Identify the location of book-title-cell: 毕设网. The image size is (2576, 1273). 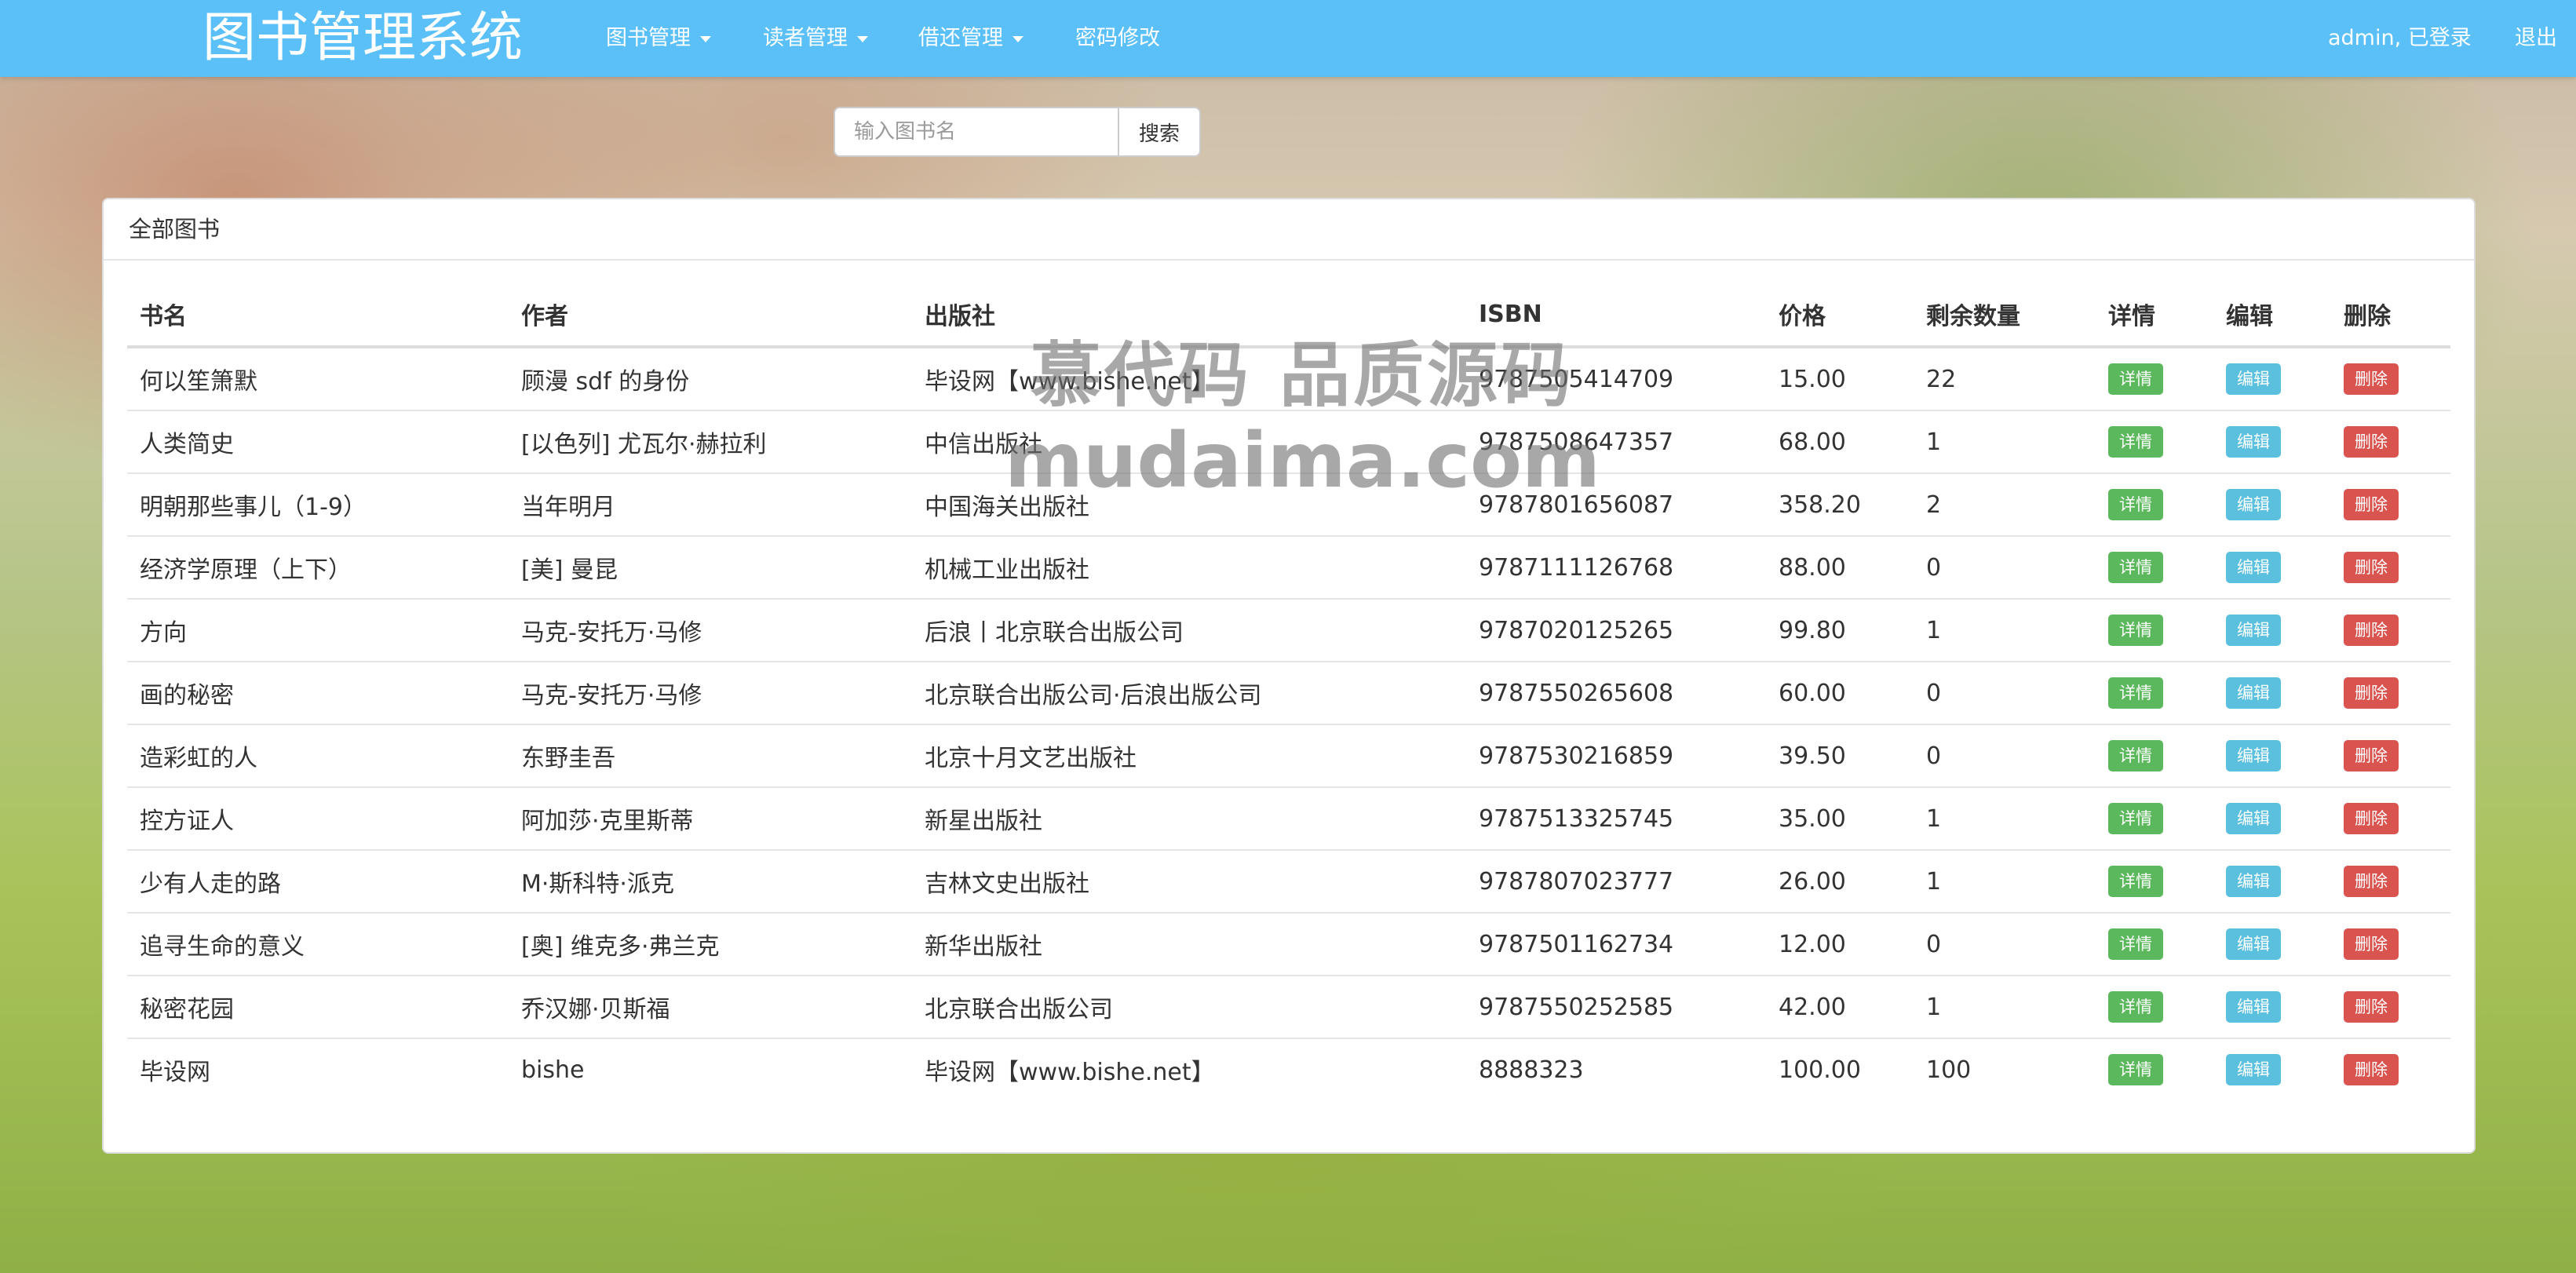
(175, 1072).